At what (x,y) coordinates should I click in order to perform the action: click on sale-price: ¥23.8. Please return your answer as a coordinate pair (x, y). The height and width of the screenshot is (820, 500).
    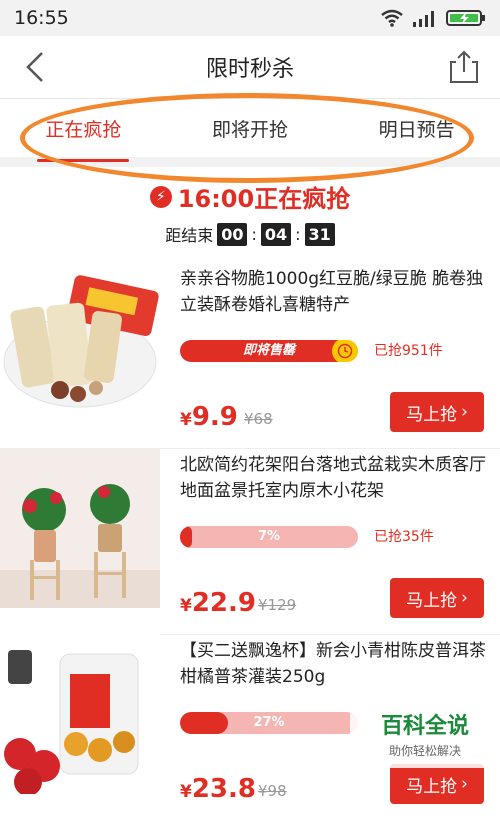
    Looking at the image, I should click on (218, 789).